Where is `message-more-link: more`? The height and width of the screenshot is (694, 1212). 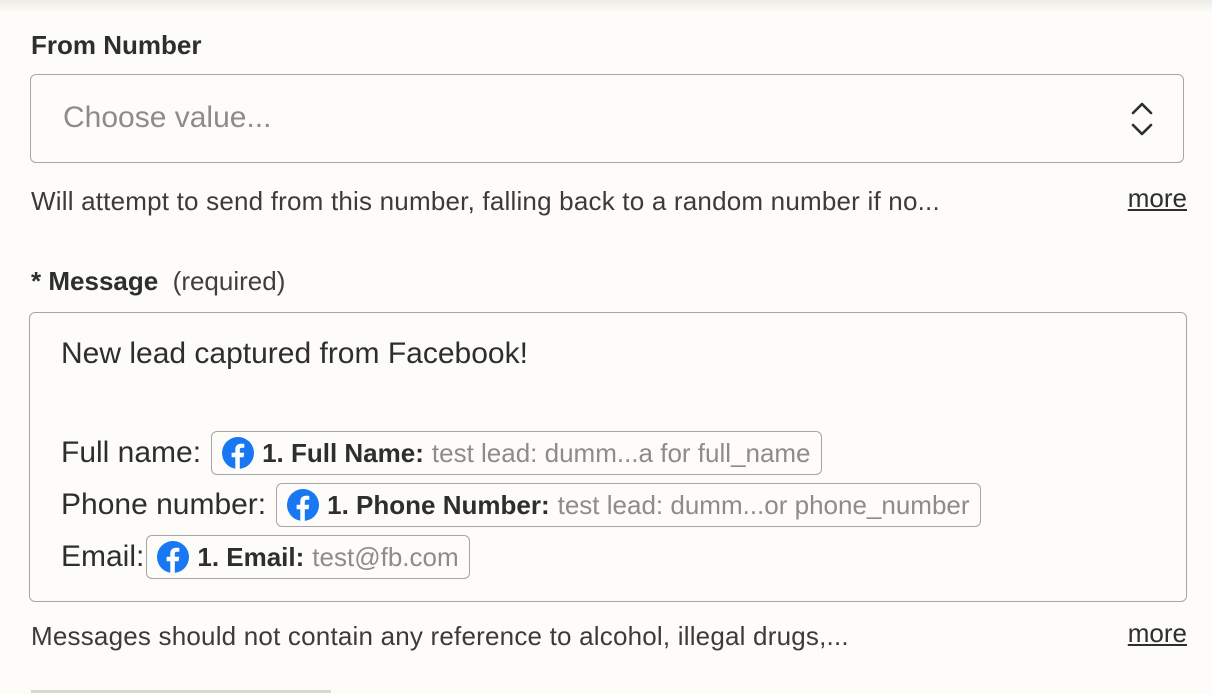
message-more-link: more is located at coordinates (1157, 633).